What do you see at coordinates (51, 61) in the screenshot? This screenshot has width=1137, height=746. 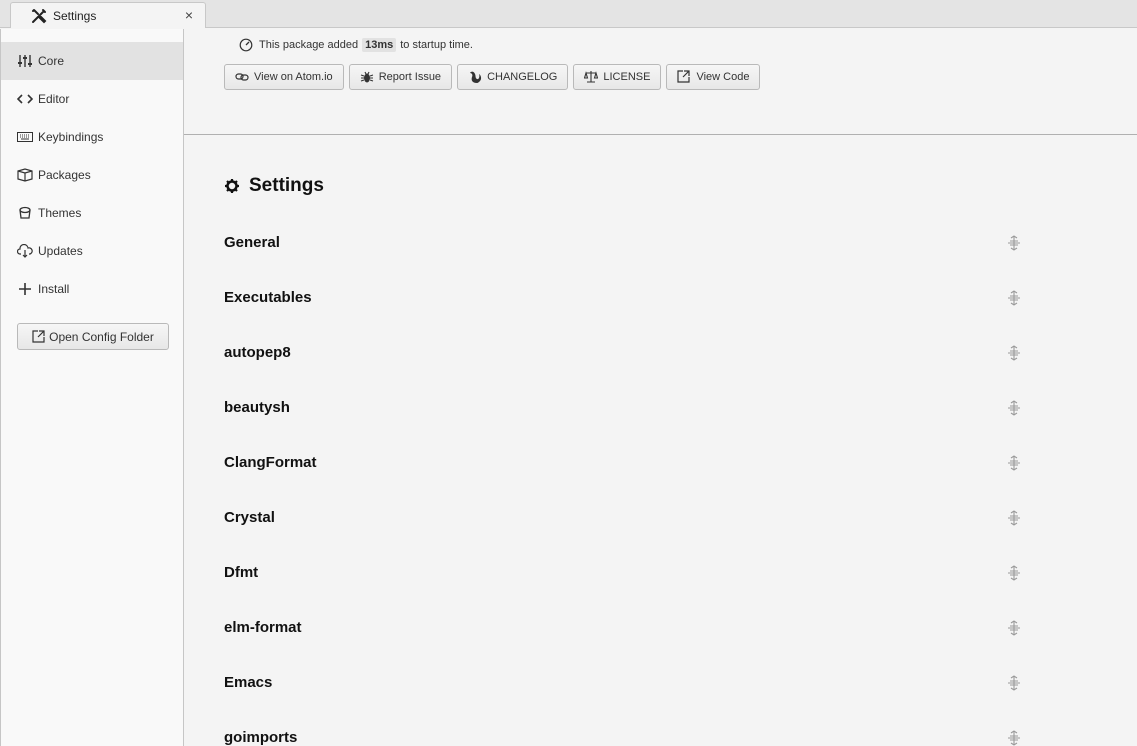 I see `sidebar-item-label: Core` at bounding box center [51, 61].